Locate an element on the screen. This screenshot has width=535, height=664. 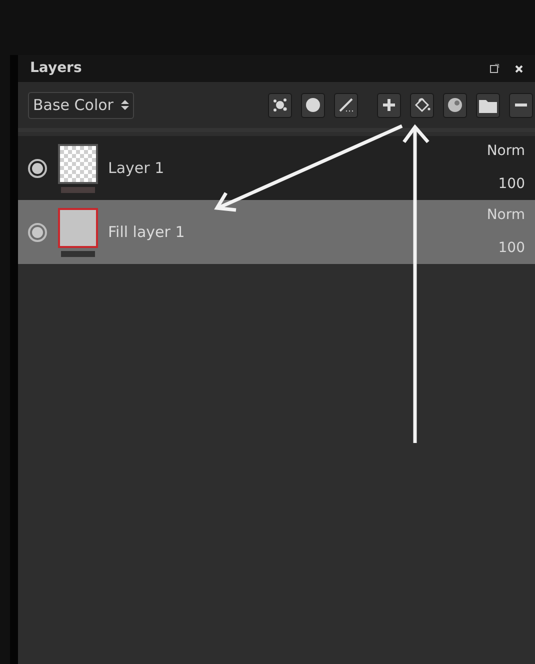
brush-icon is located at coordinates (346, 105).